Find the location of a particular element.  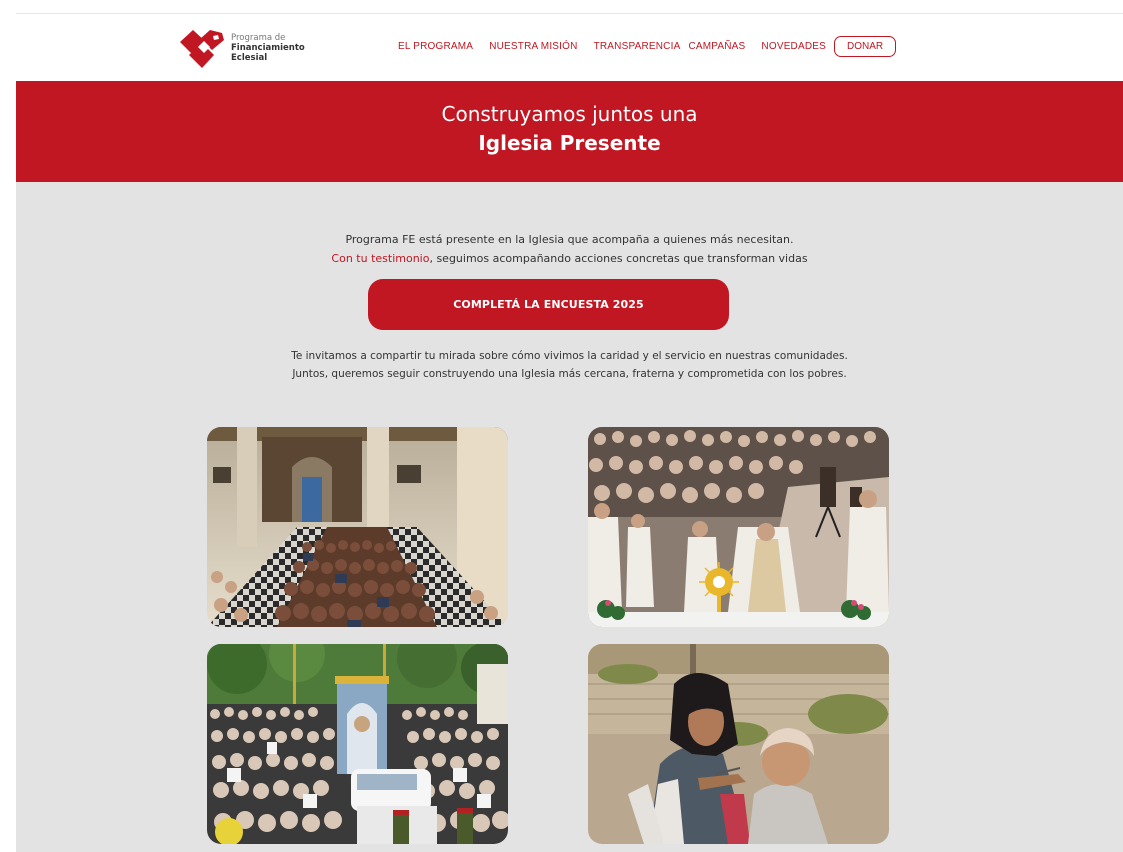

site-logo: Programa de Financiamiento Eclesial is located at coordinates (240, 48).